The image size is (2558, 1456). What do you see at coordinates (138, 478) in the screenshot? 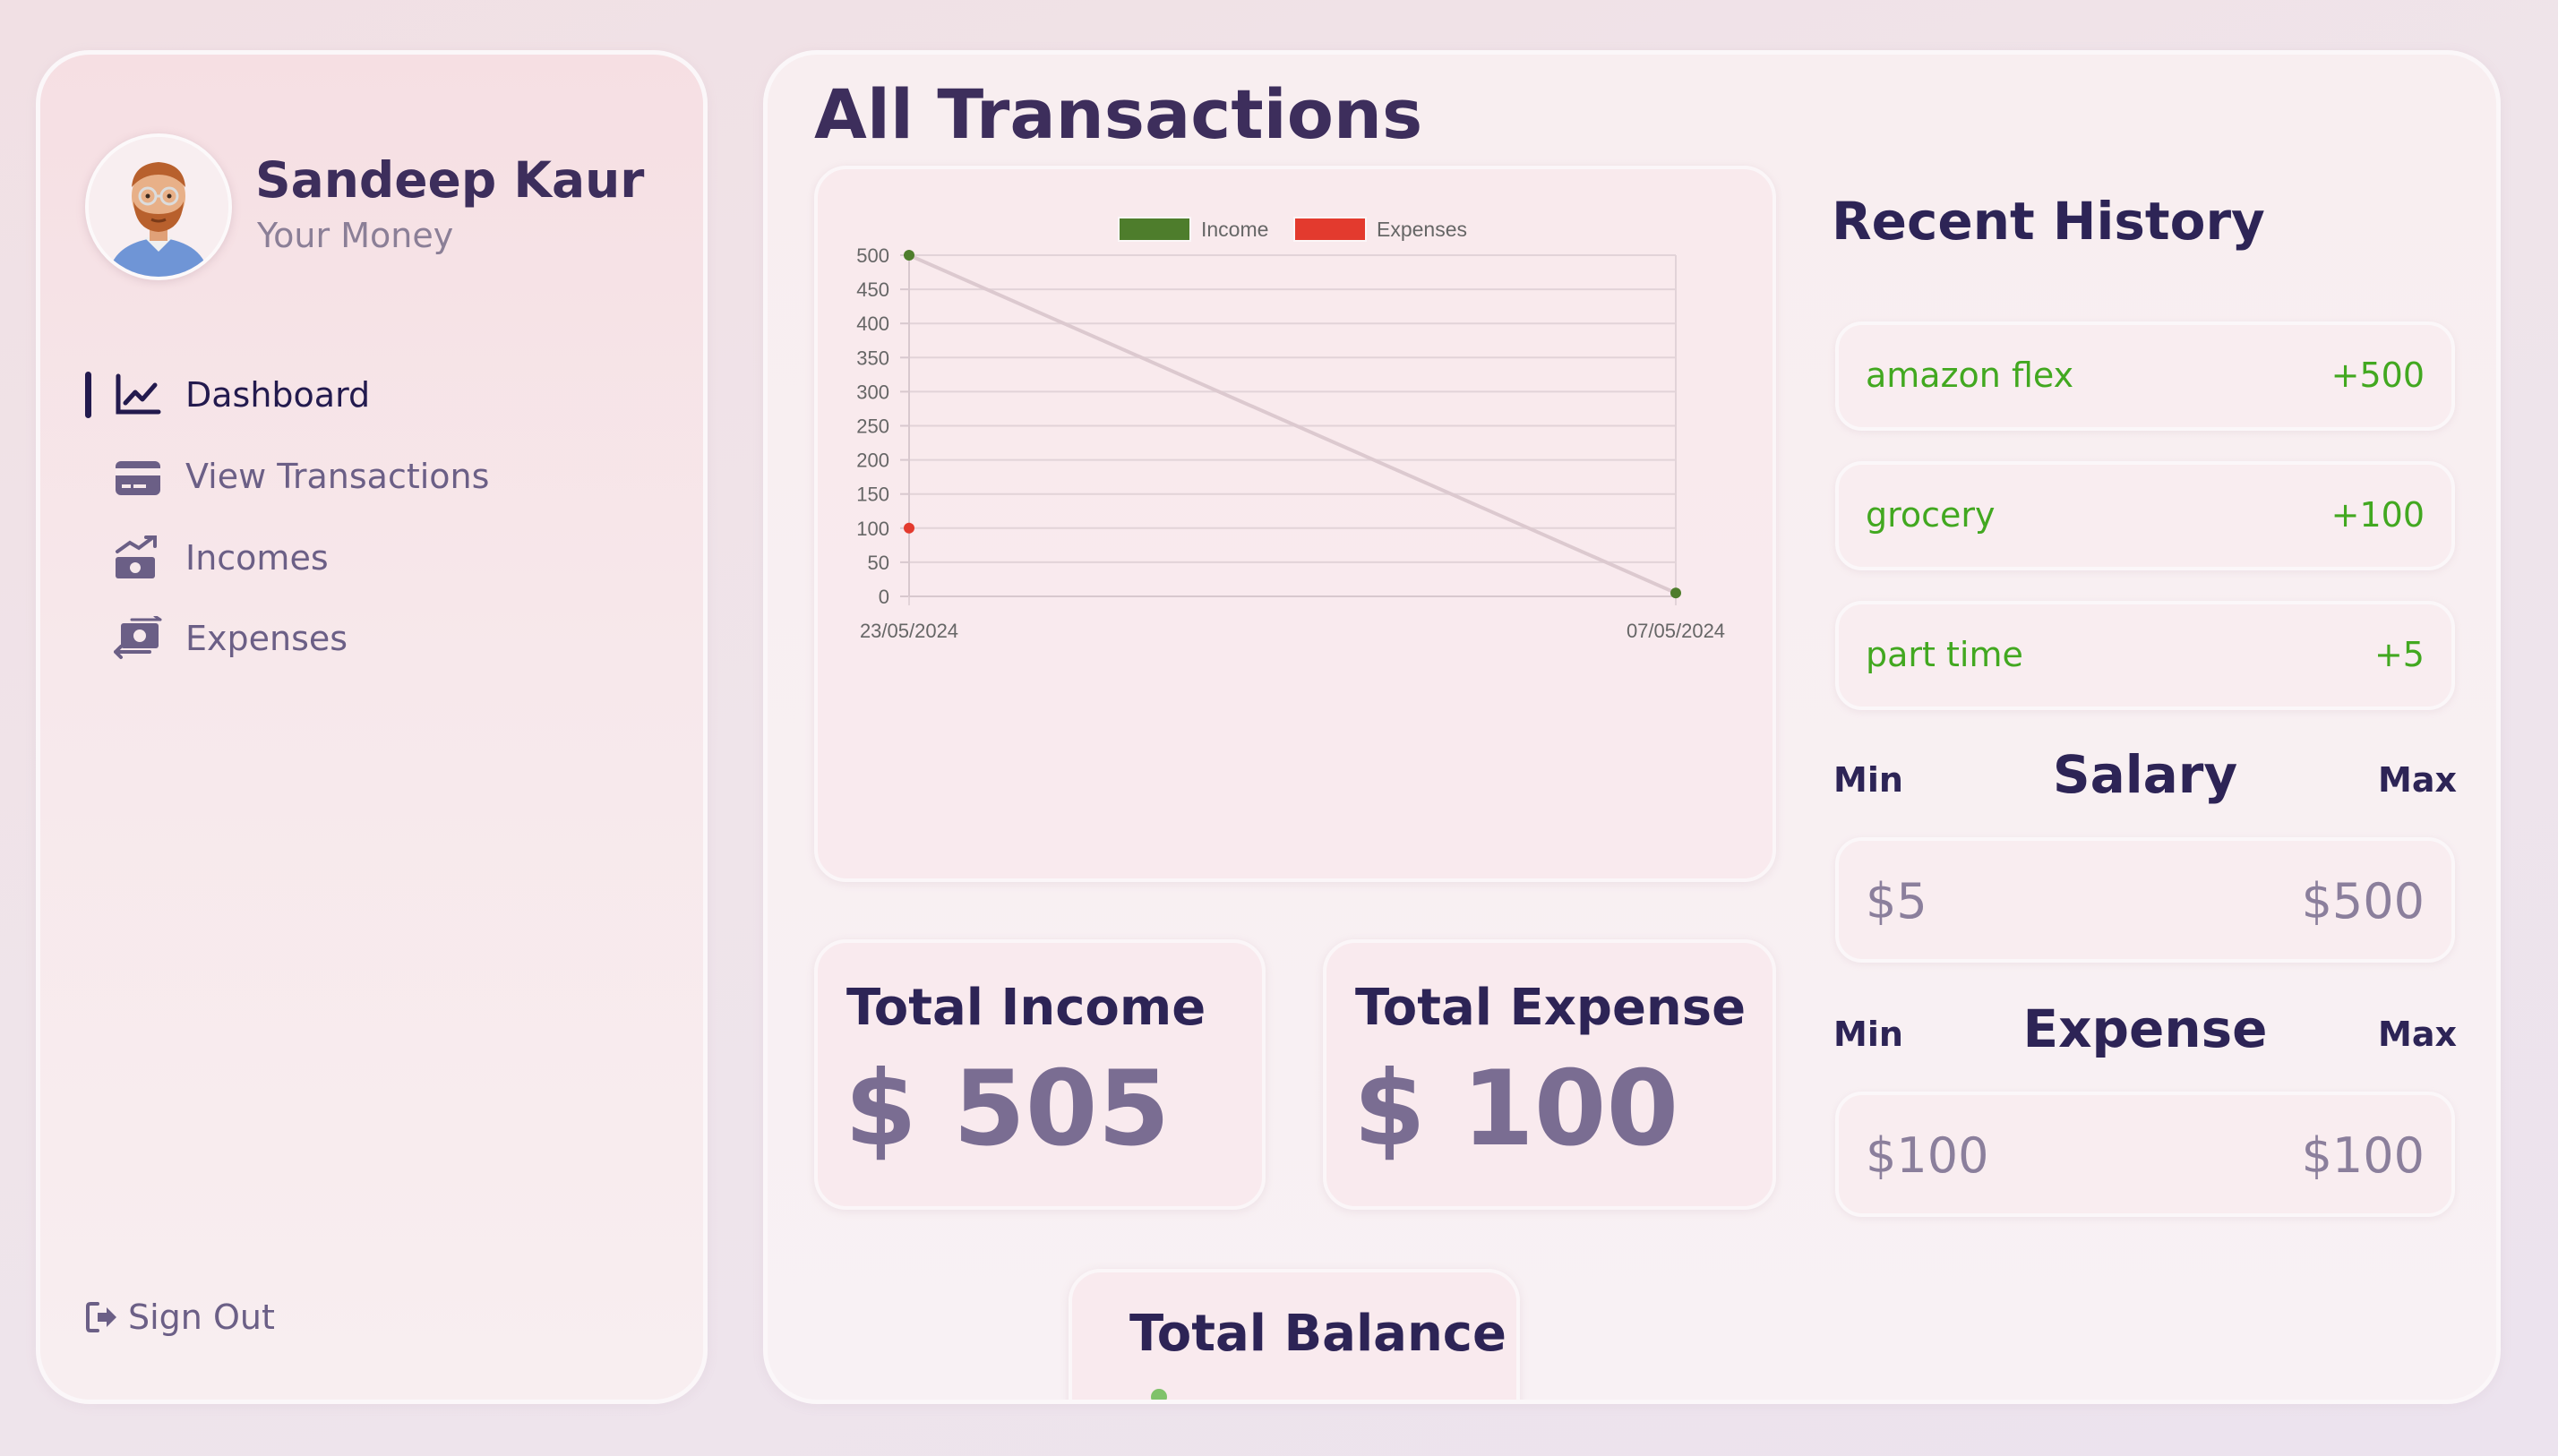
I see `credit-card-icon` at bounding box center [138, 478].